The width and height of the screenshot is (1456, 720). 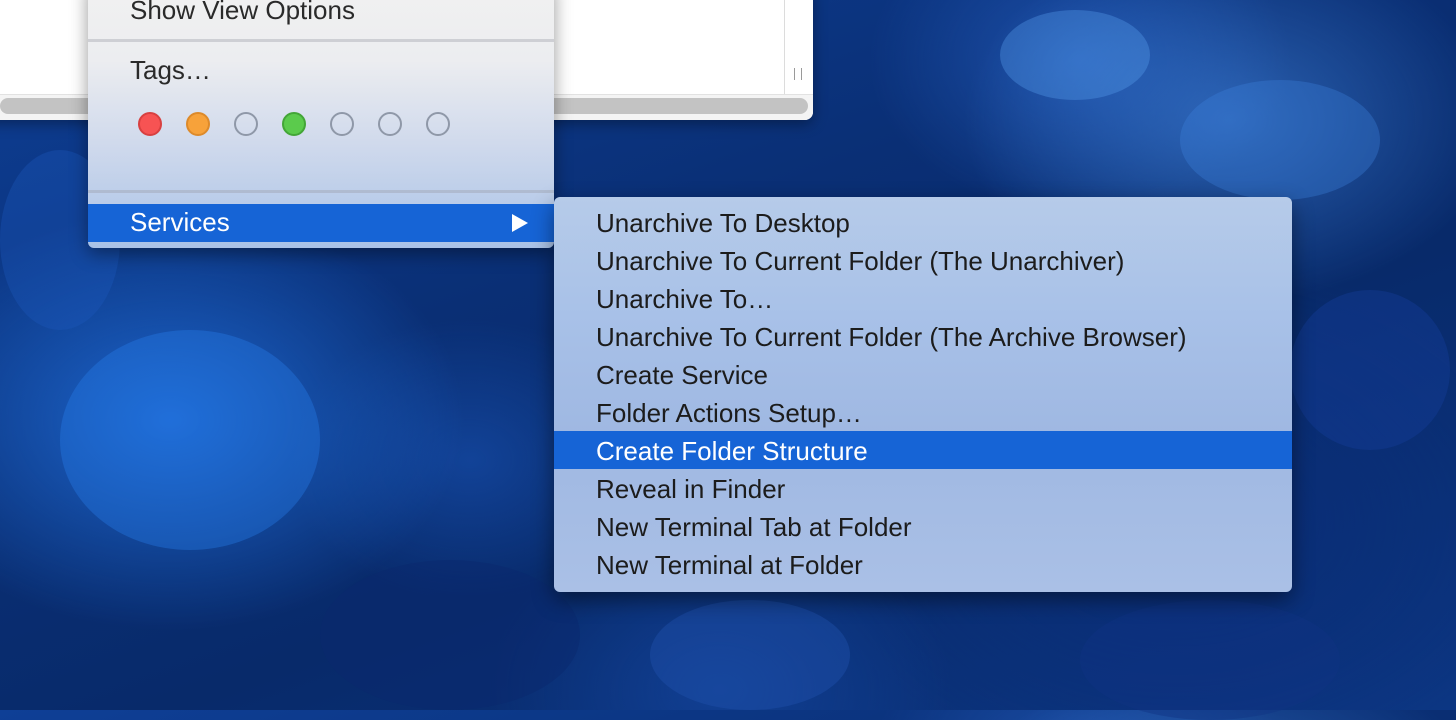 What do you see at coordinates (198, 124) in the screenshot?
I see `tag-orange-dot` at bounding box center [198, 124].